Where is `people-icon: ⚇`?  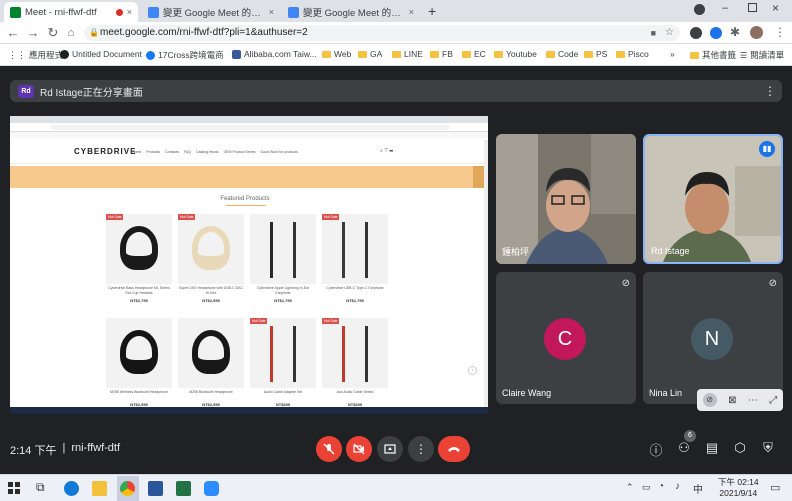
people-icon: ⚇ is located at coordinates (684, 448).